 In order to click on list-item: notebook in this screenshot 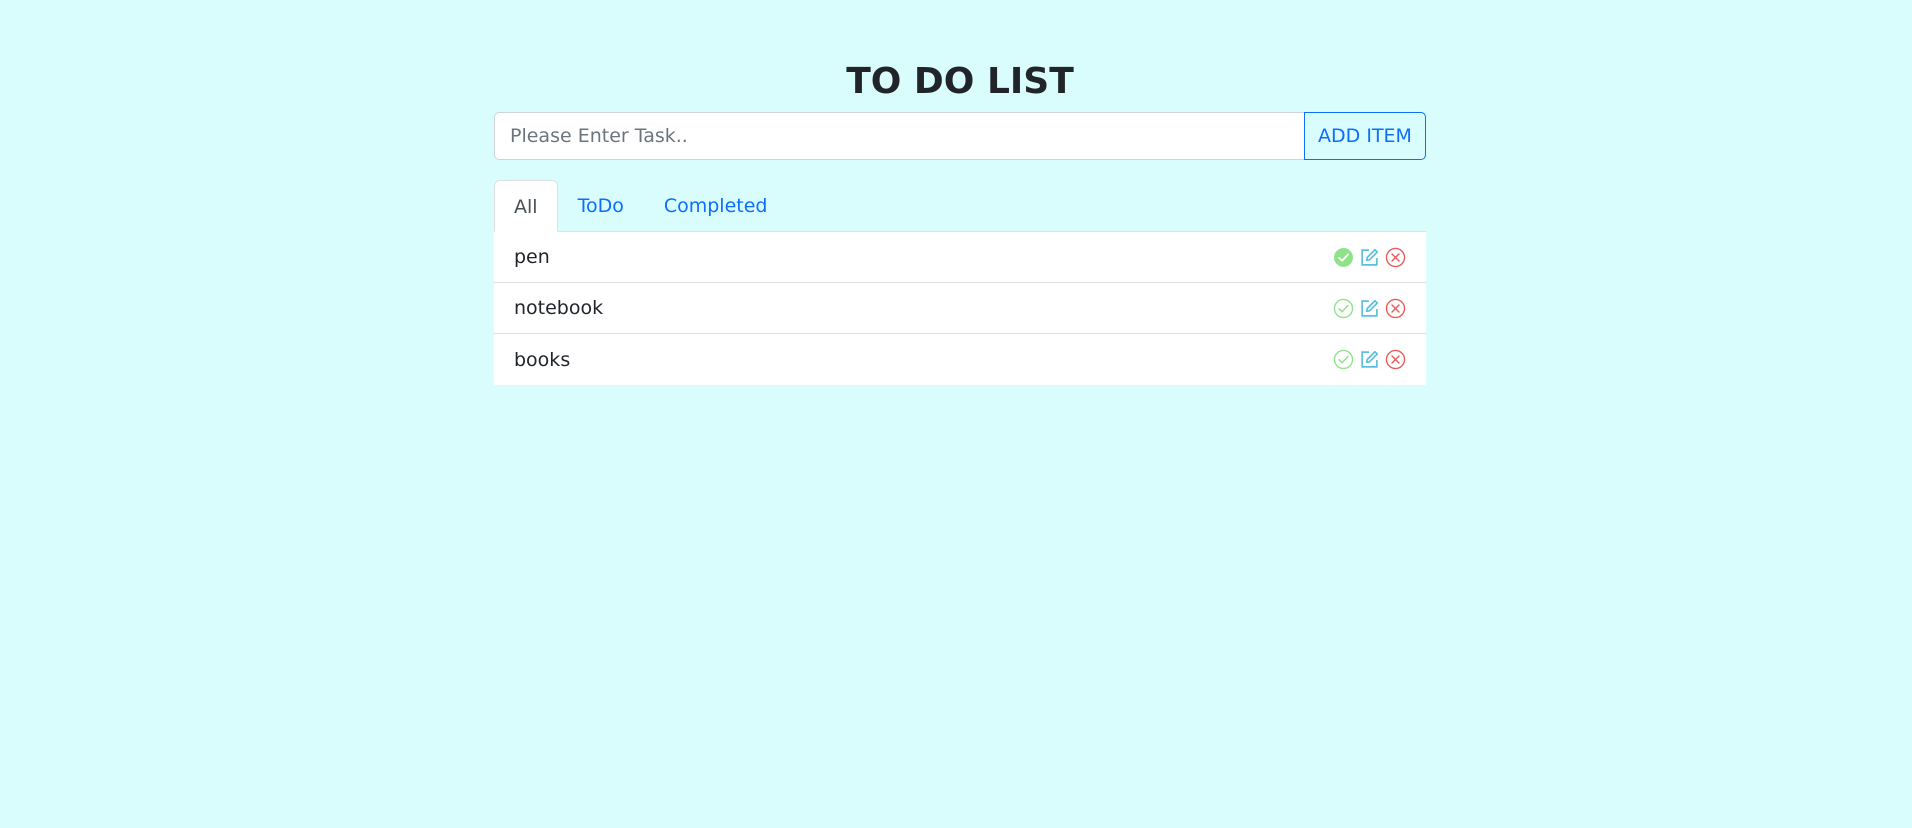, I will do `click(960, 308)`.